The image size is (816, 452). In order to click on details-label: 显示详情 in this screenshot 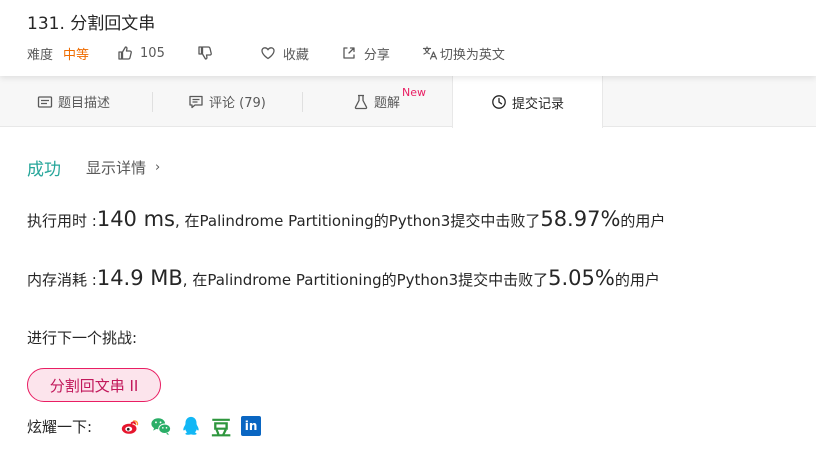, I will do `click(116, 168)`.